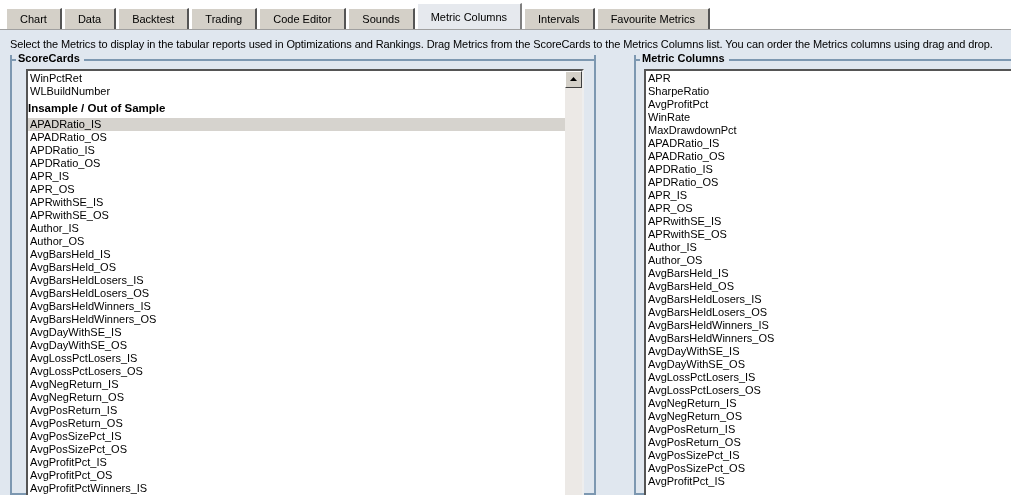 Image resolution: width=1011 pixels, height=495 pixels. What do you see at coordinates (502, 44) in the screenshot?
I see `instruction-text: Select the Metrics to display in the tabular reports used in Optimizations and Rankings. Drag Metrics from the ScoreCards to the Metrics Columns list. You can order the Metrics columns using drag and drop.` at bounding box center [502, 44].